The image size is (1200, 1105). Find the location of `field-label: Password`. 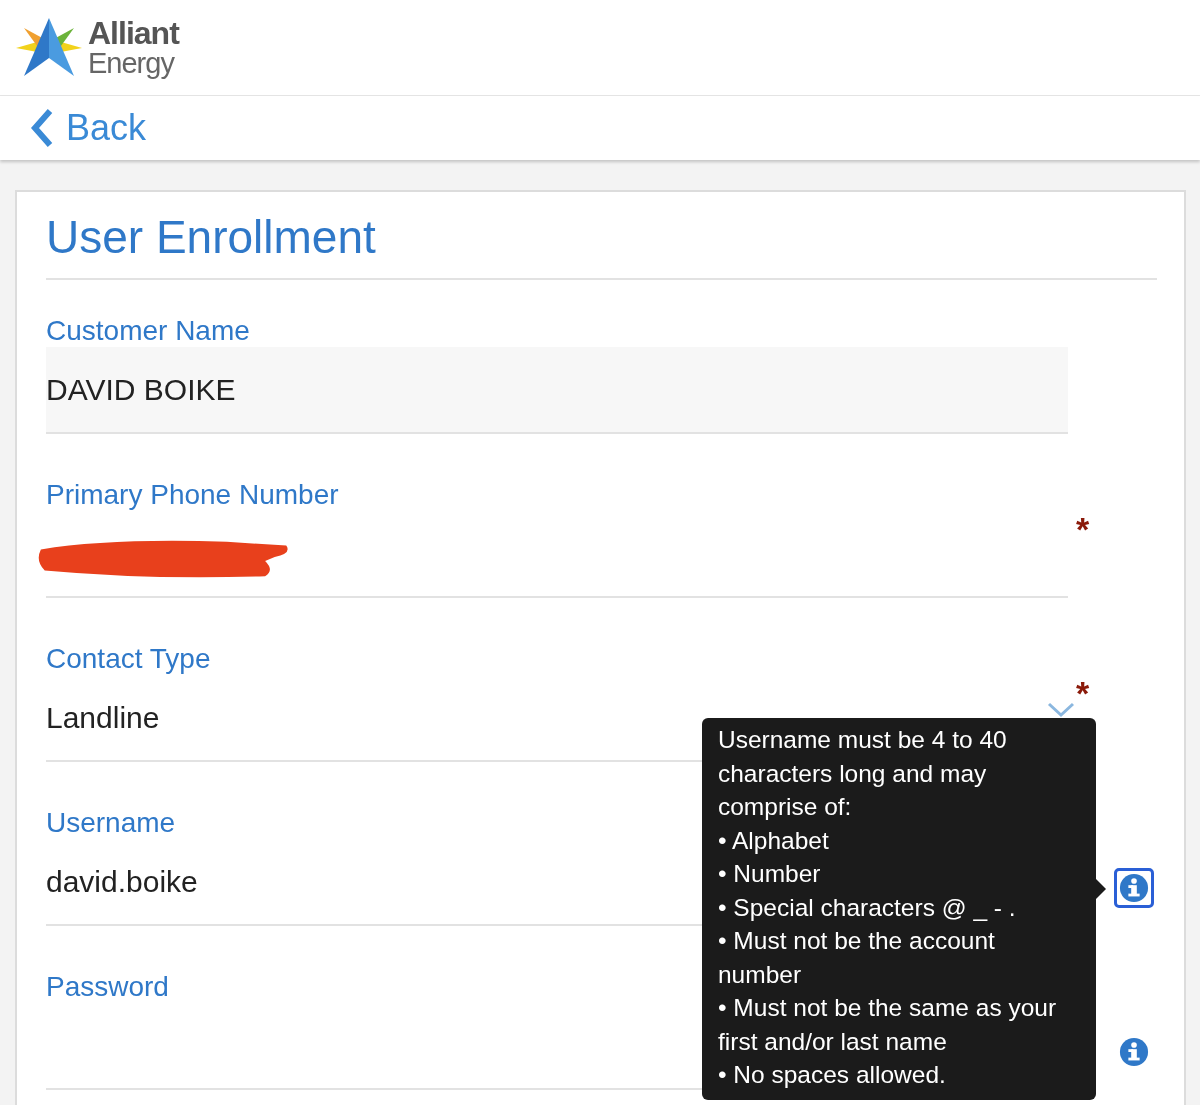

field-label: Password is located at coordinates (107, 987).